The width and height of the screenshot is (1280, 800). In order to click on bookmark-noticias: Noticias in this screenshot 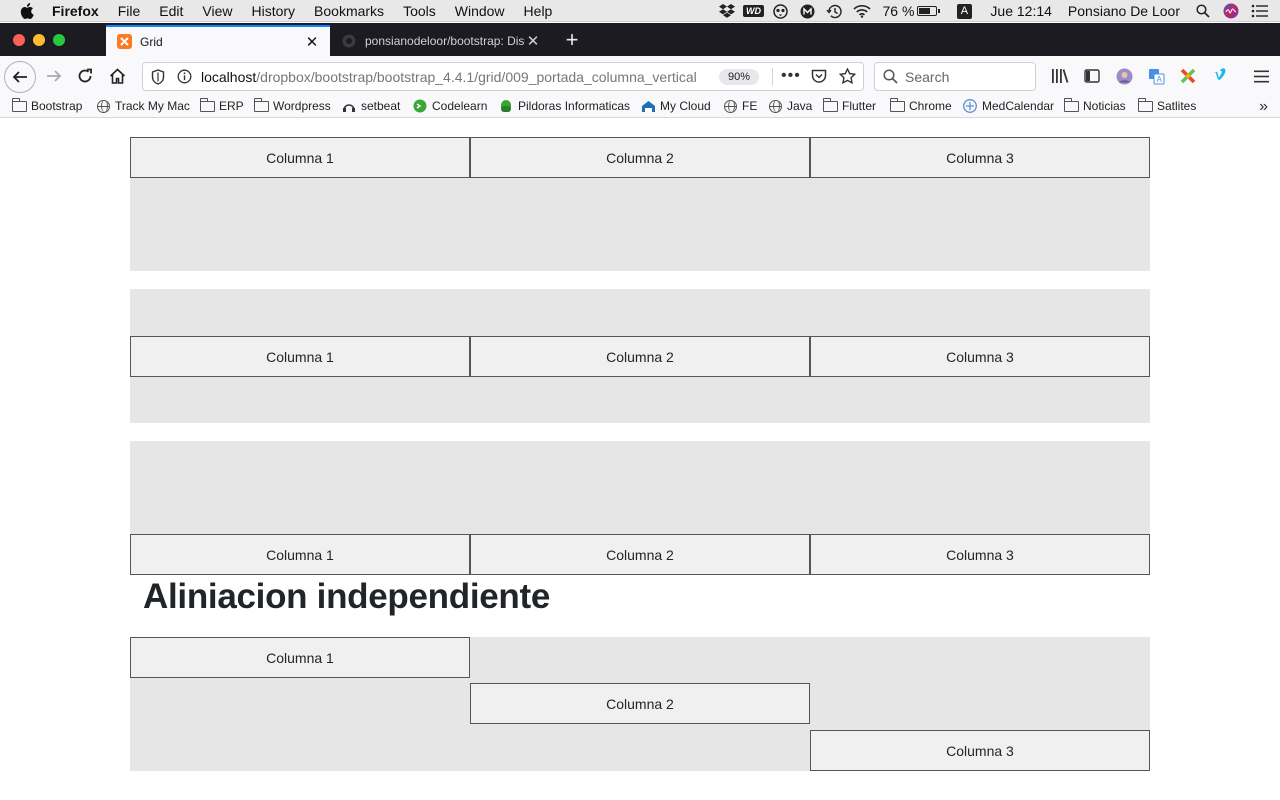, I will do `click(1094, 105)`.